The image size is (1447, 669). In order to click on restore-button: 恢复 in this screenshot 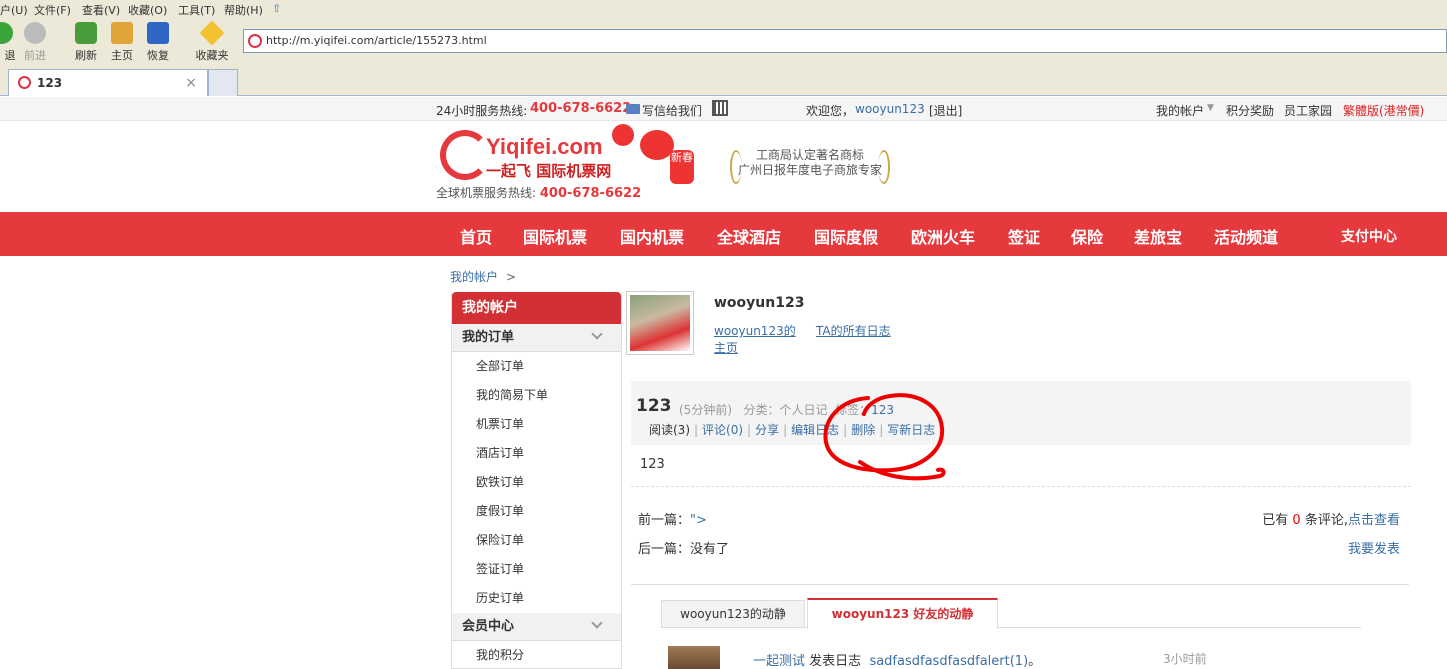, I will do `click(158, 42)`.